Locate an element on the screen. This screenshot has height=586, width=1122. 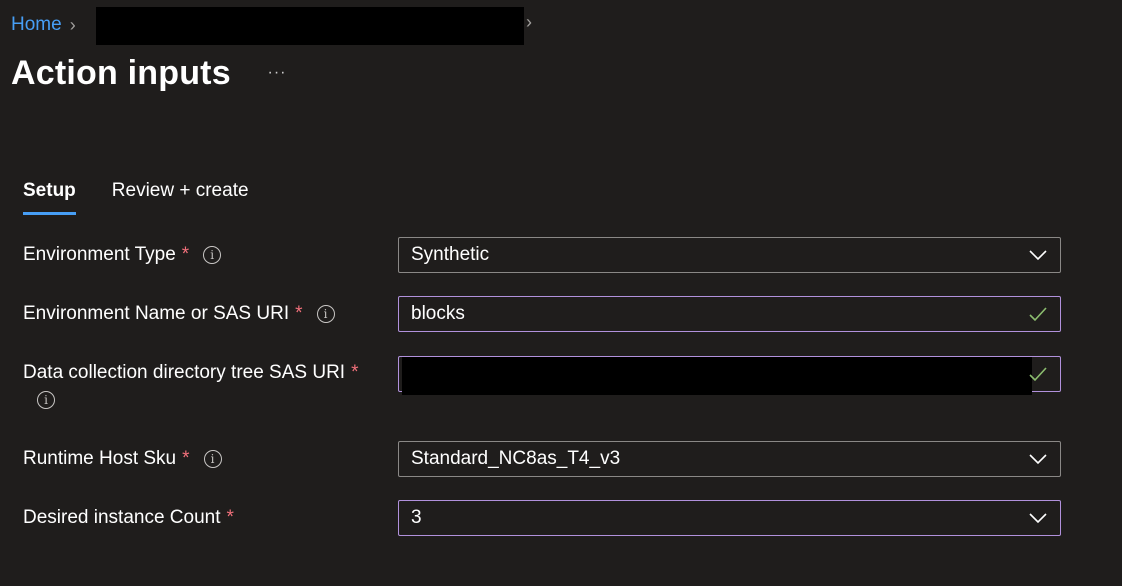
redacted-breadcrumb-item is located at coordinates (310, 26).